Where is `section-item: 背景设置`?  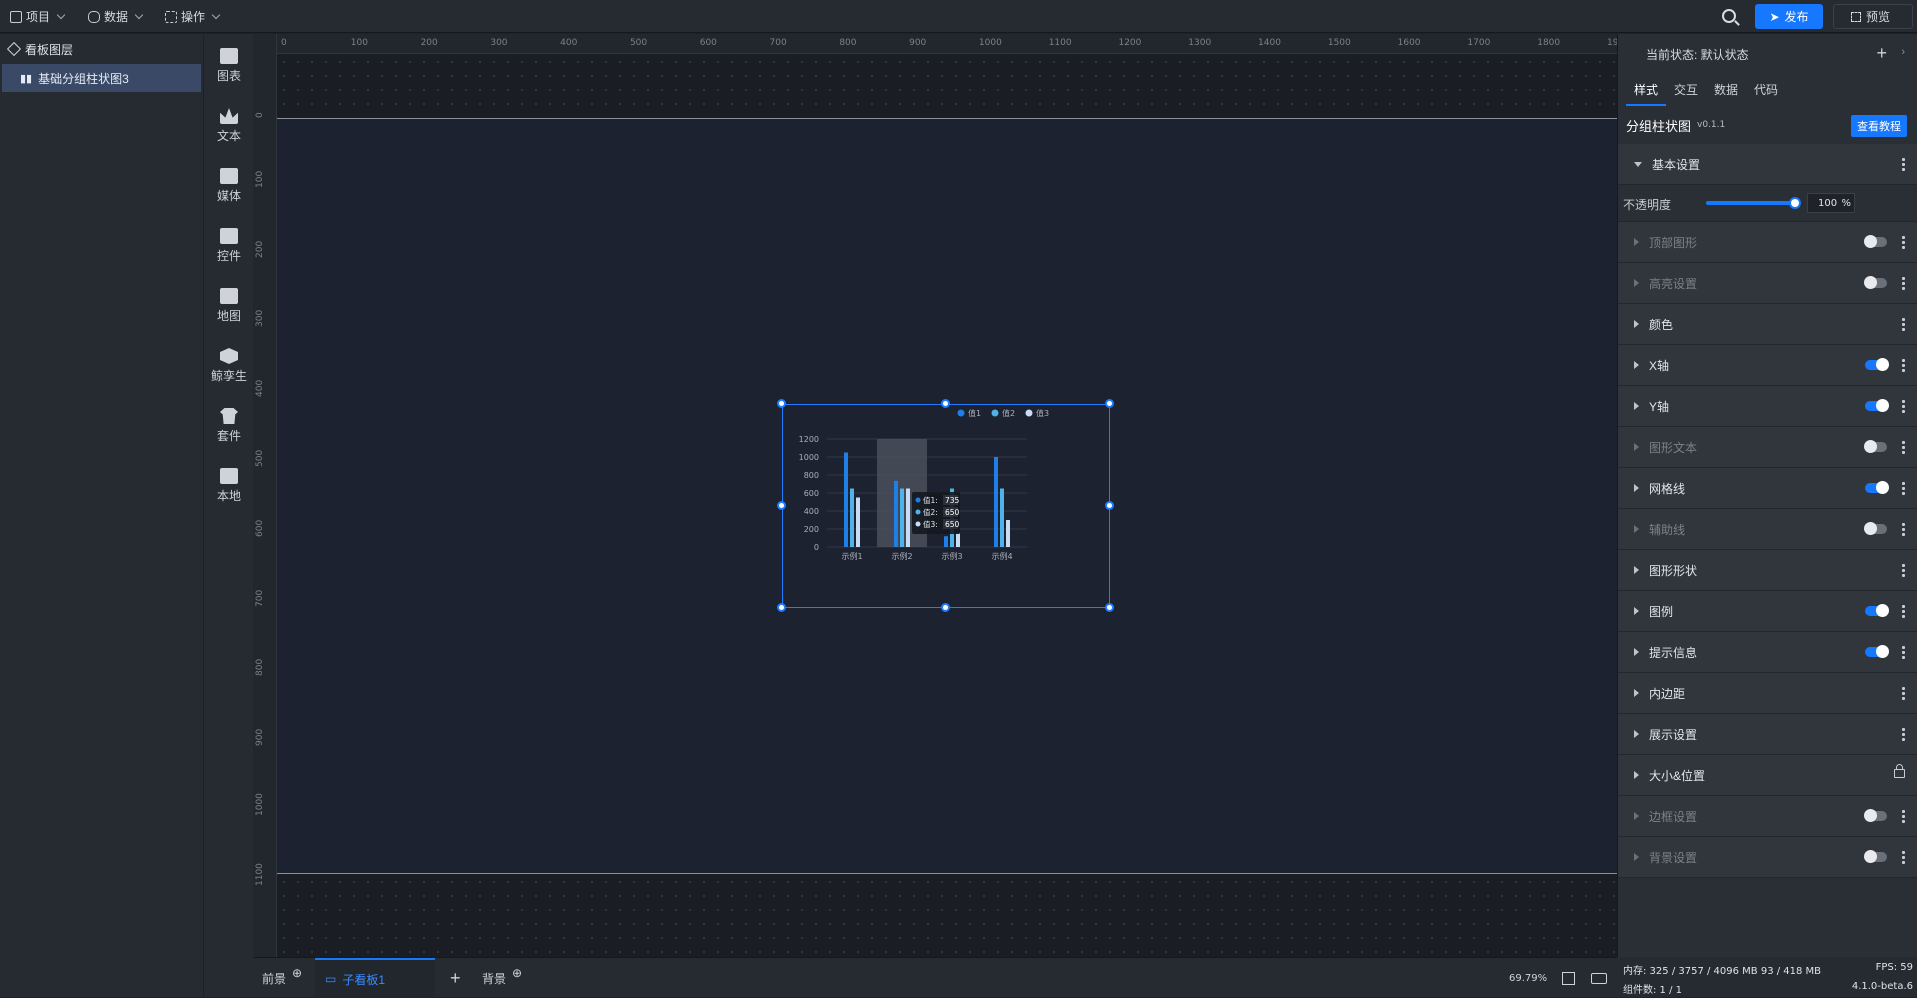 section-item: 背景设置 is located at coordinates (1767, 857).